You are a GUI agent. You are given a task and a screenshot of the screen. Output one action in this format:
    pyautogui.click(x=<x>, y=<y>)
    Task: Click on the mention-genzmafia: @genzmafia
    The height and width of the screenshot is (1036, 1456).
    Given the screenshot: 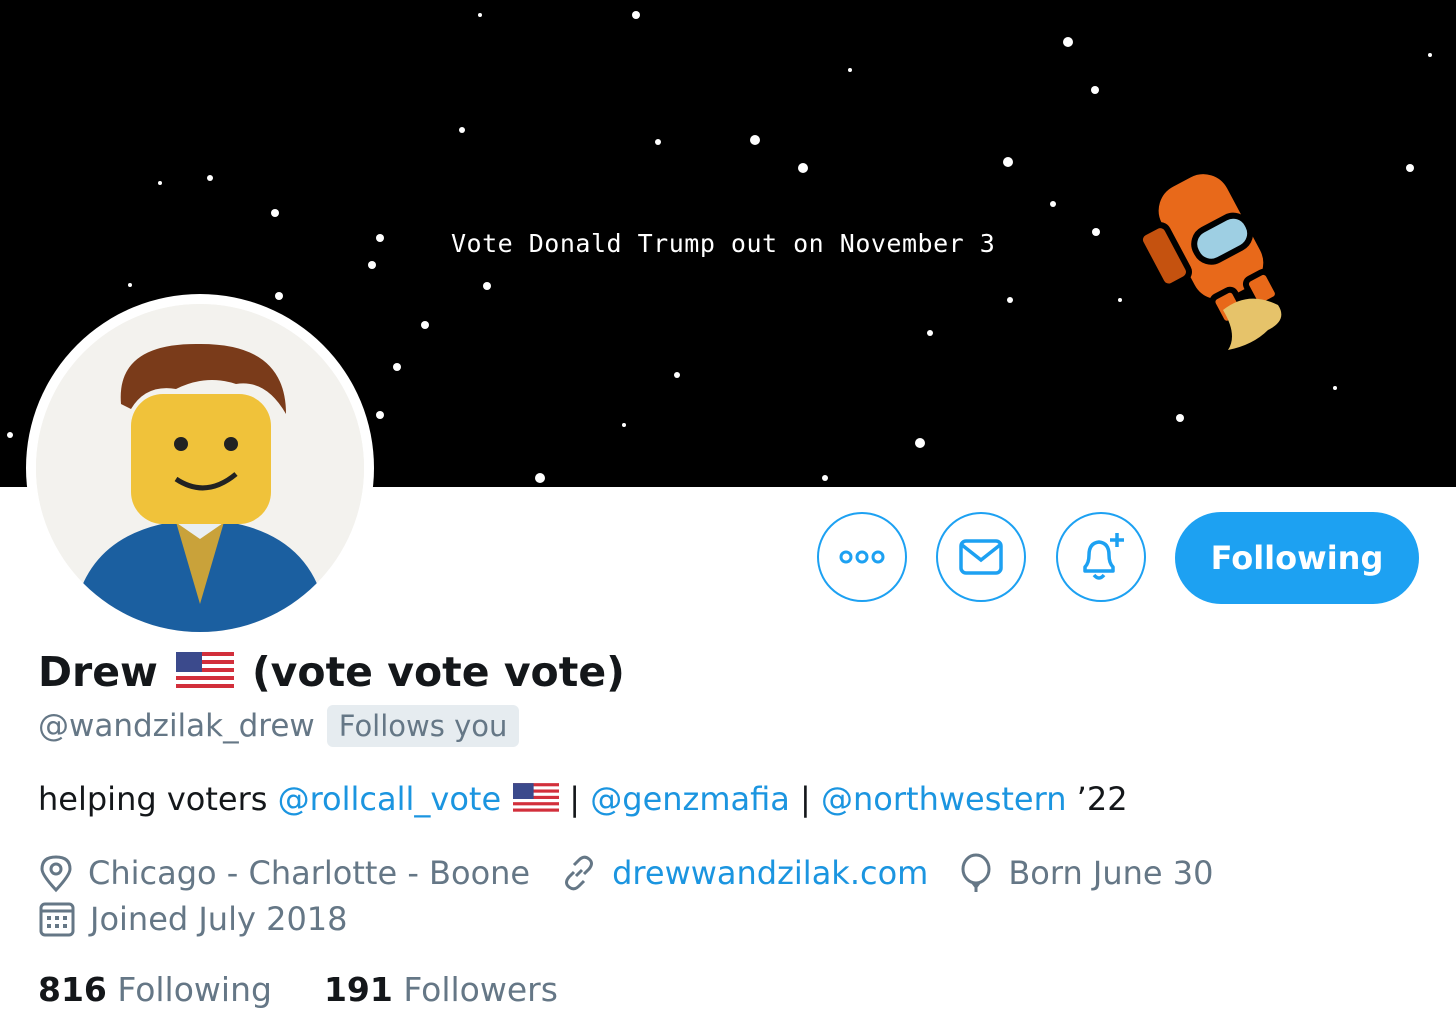 What is the action you would take?
    pyautogui.click(x=690, y=799)
    